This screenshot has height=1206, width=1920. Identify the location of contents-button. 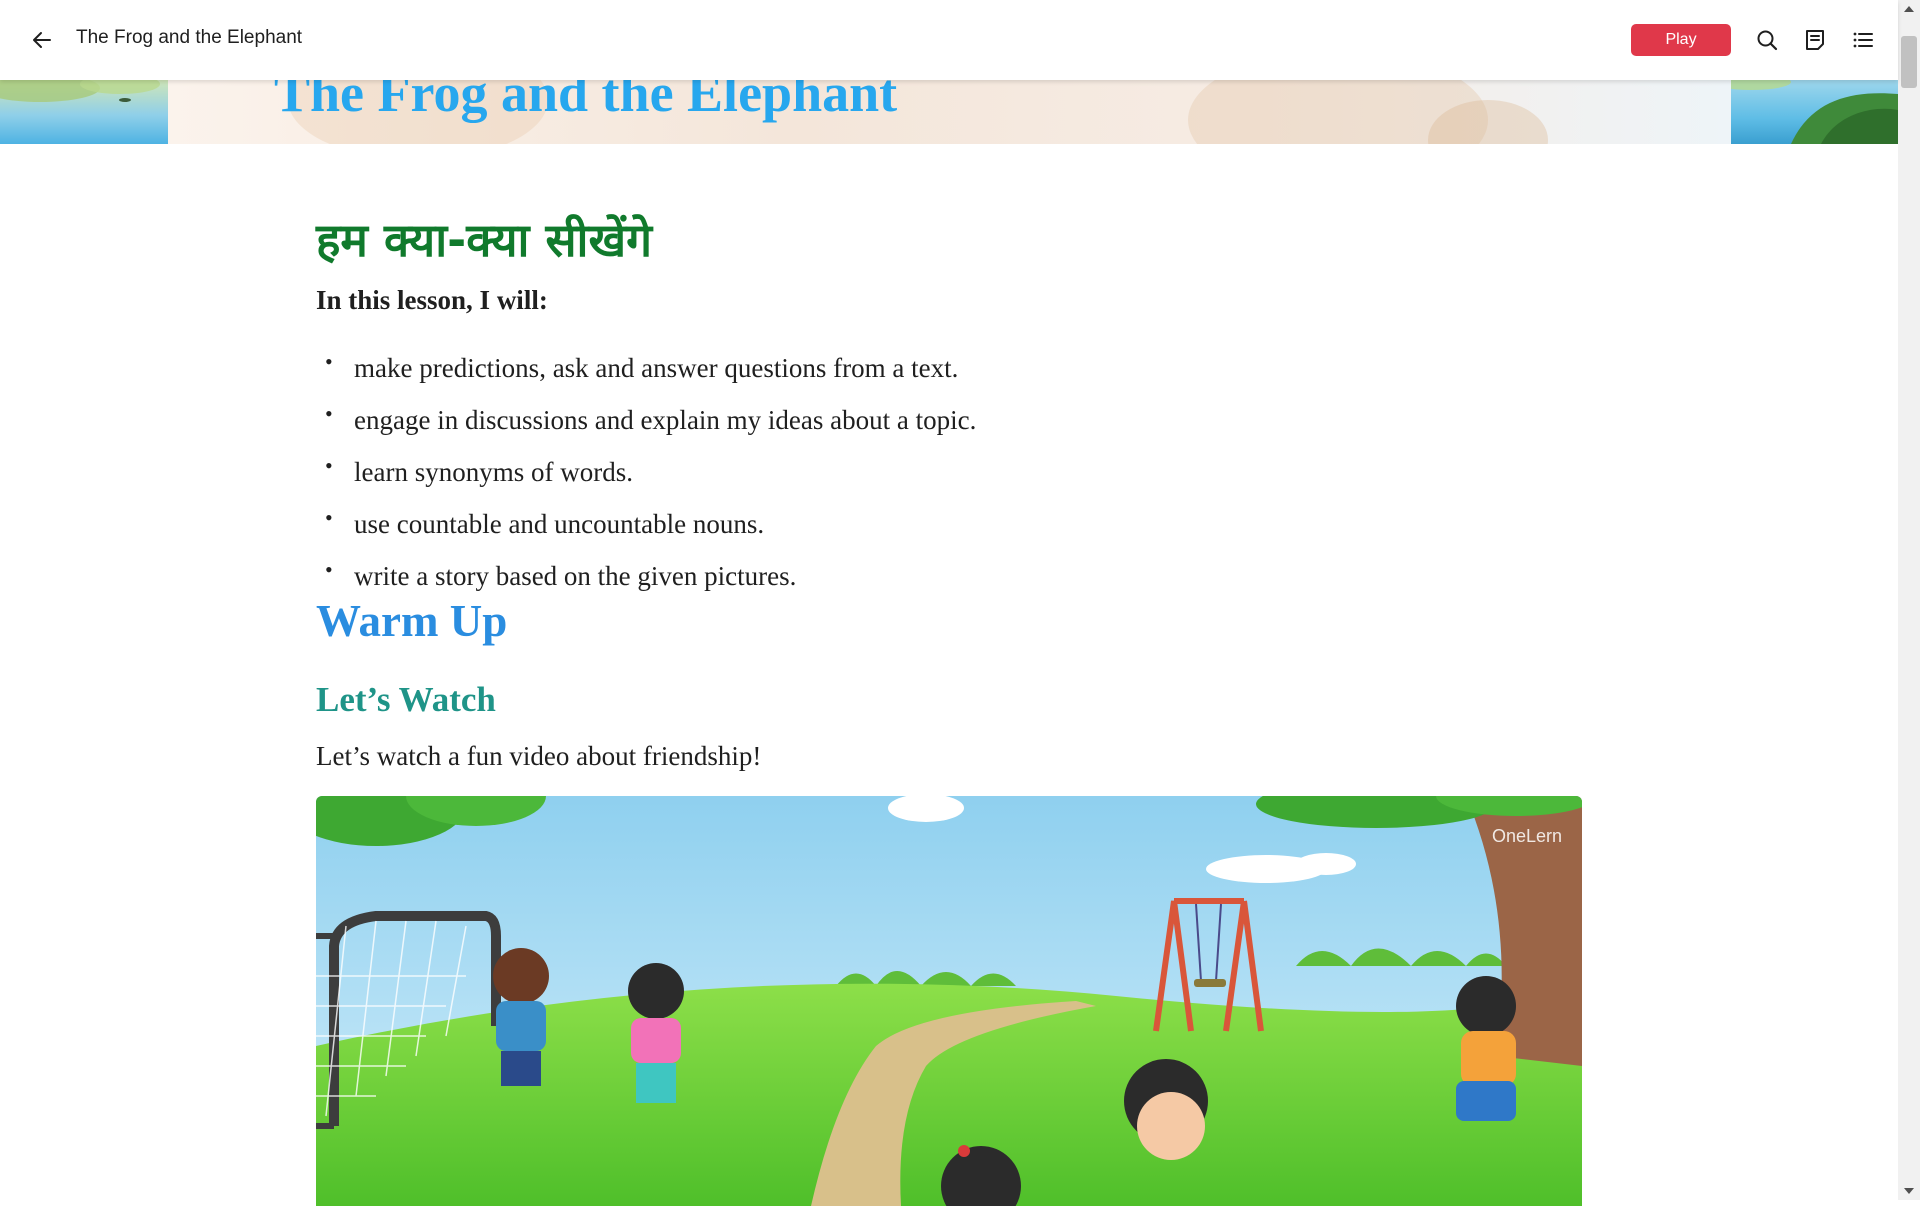
(1863, 40).